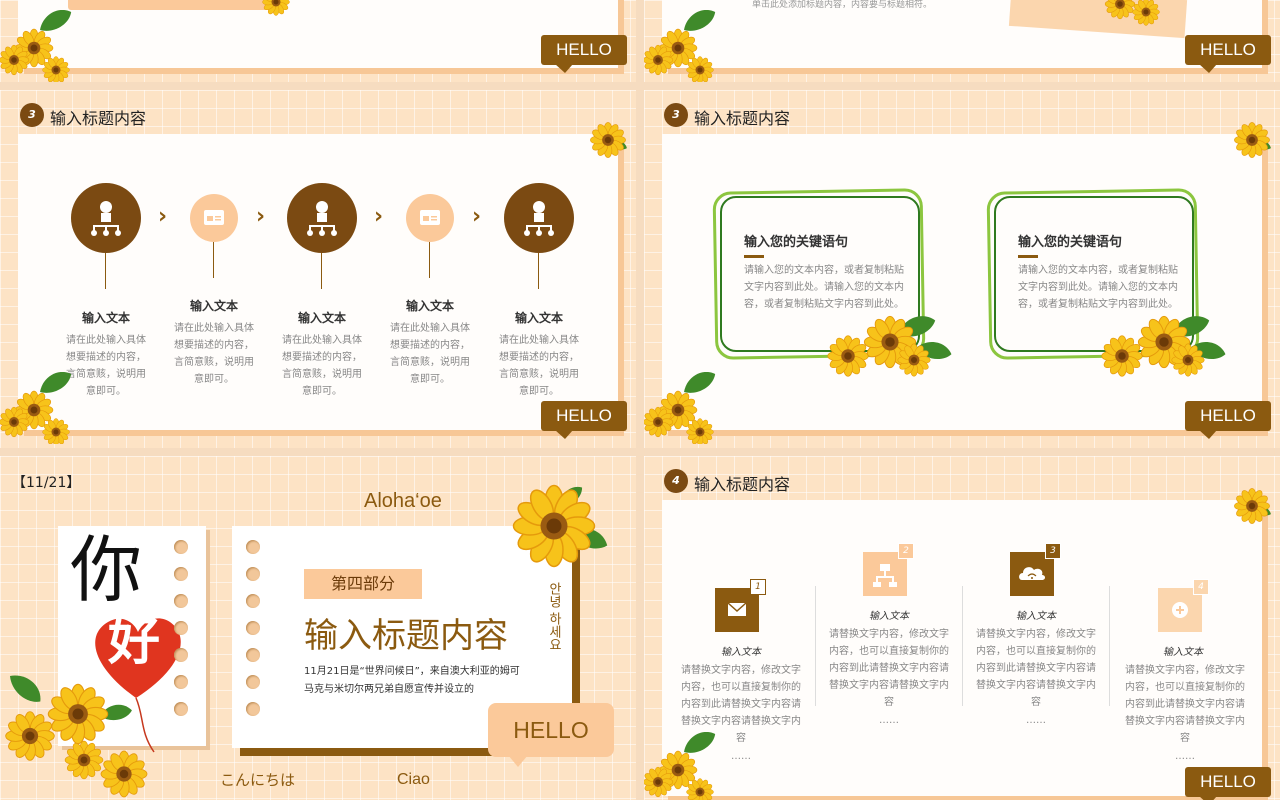 This screenshot has height=800, width=1280. What do you see at coordinates (518, 761) in the screenshot?
I see `bubble-tail` at bounding box center [518, 761].